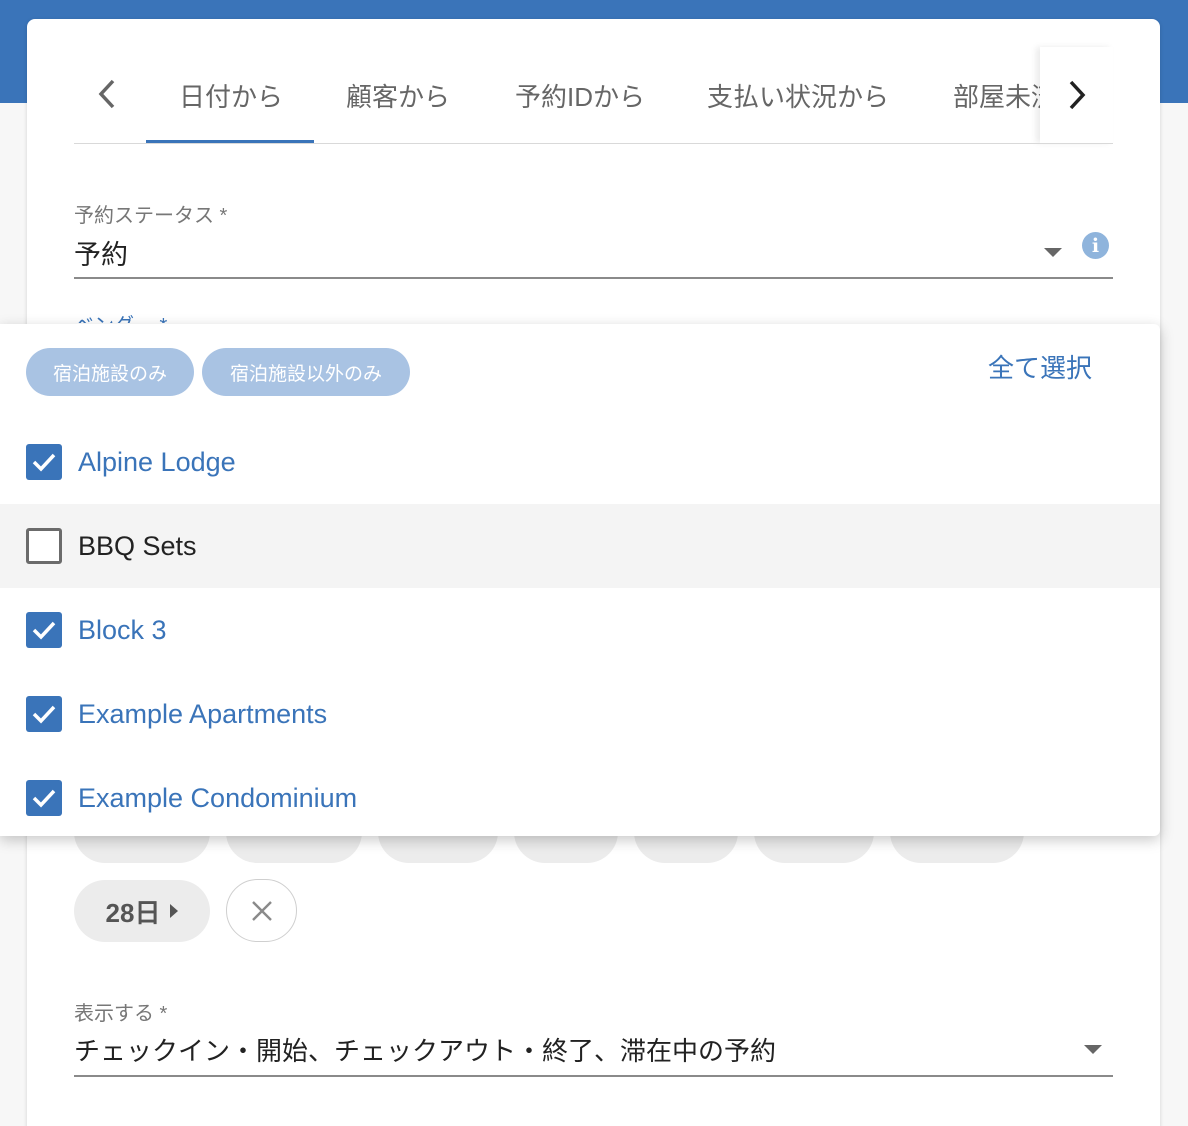  Describe the element at coordinates (306, 372) in the screenshot. I see `filter-non-accommodation-only-chip: 宿泊施設以外のみ` at that location.